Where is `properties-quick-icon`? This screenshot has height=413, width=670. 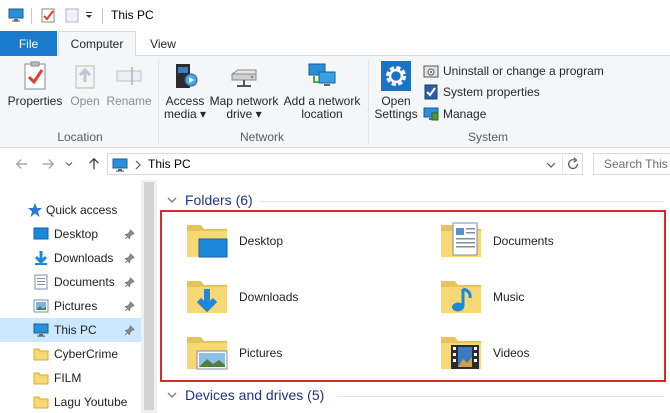 properties-quick-icon is located at coordinates (48, 15).